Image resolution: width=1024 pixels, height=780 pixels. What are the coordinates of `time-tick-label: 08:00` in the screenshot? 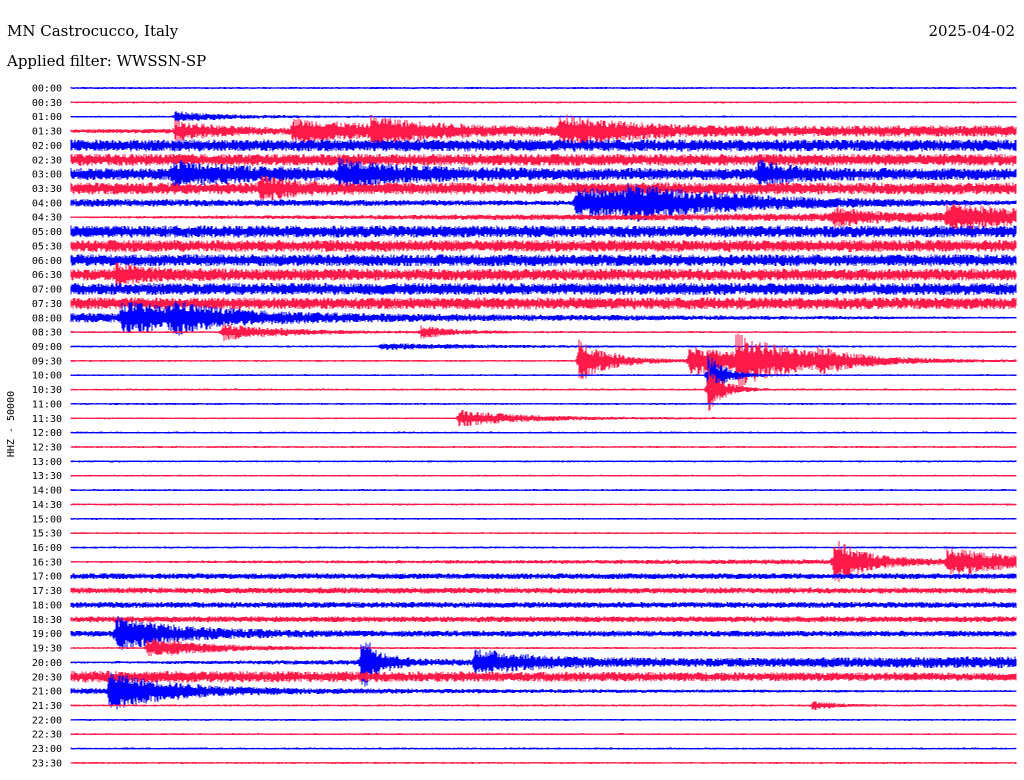 It's located at (47, 318).